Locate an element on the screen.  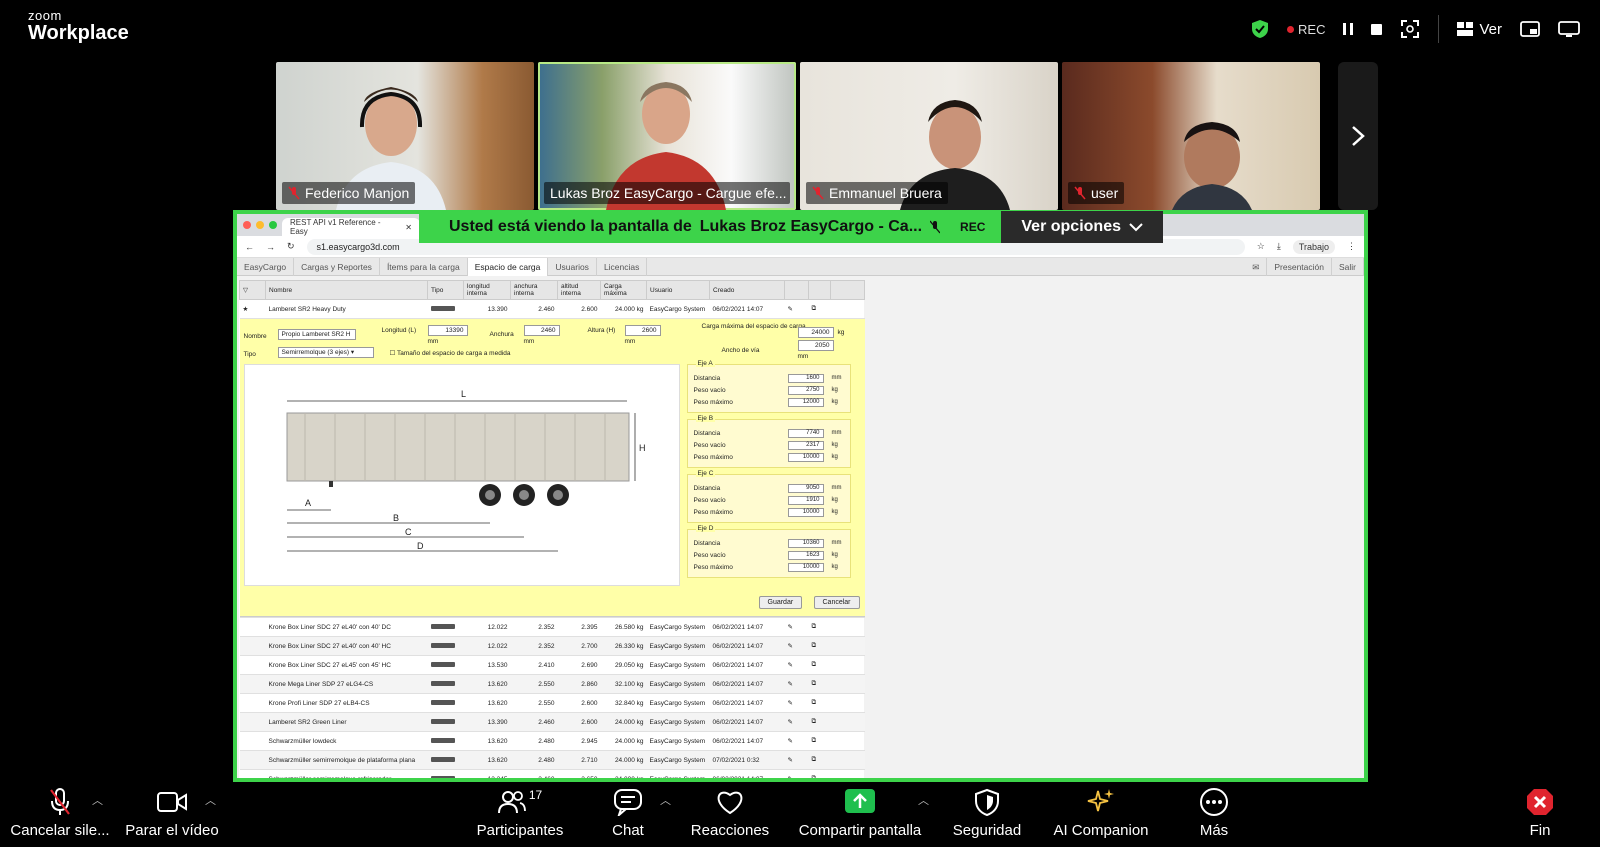
col-usuario: Usuario is located at coordinates (678, 290).